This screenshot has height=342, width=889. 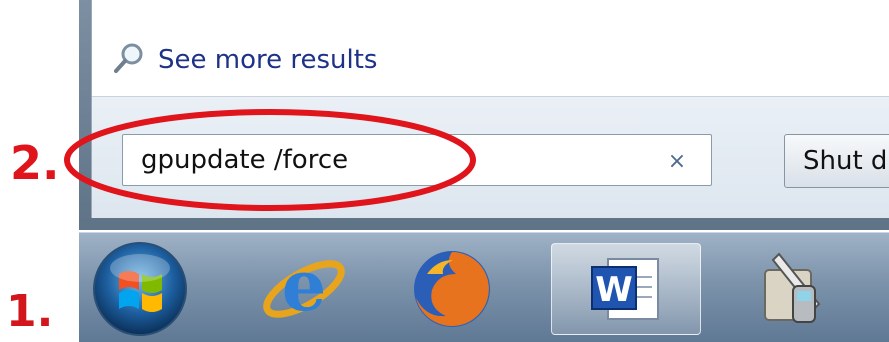 I want to click on windows-logo-icon, so click(x=140, y=289).